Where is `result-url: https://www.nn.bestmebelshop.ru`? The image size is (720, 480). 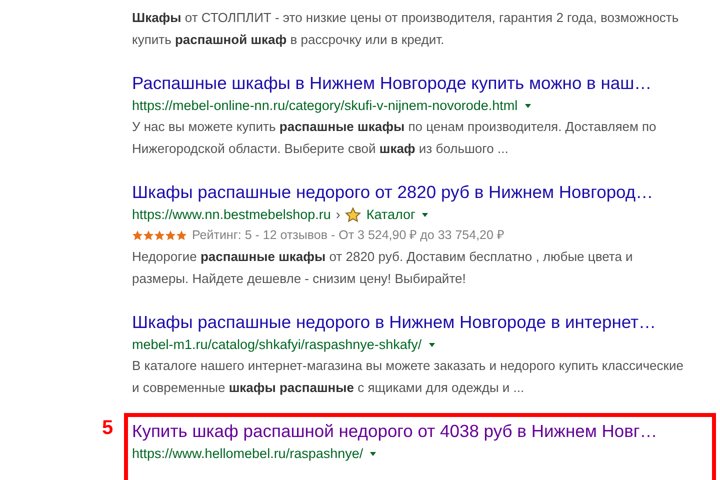
result-url: https://www.nn.bestmebelshop.ru is located at coordinates (231, 215).